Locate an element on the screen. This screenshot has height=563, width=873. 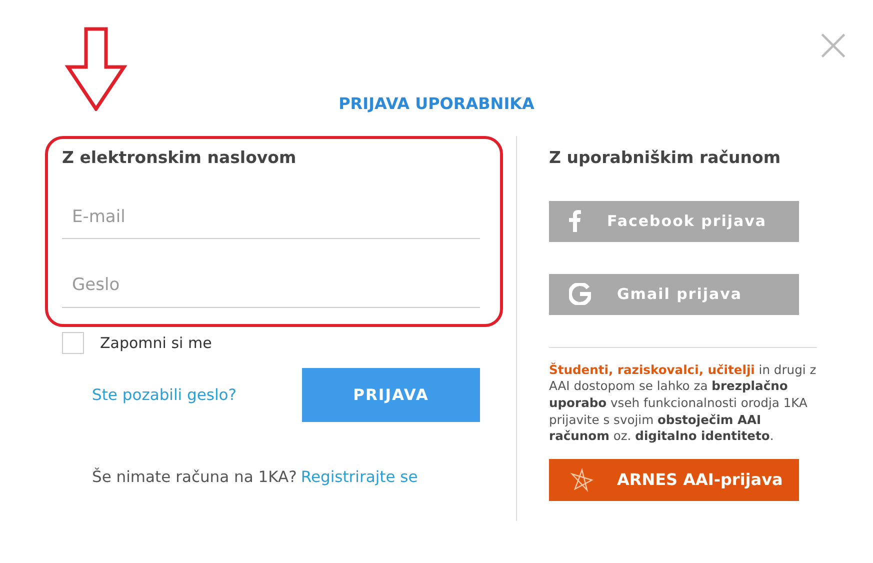
login-button: PRIJAVA is located at coordinates (391, 395).